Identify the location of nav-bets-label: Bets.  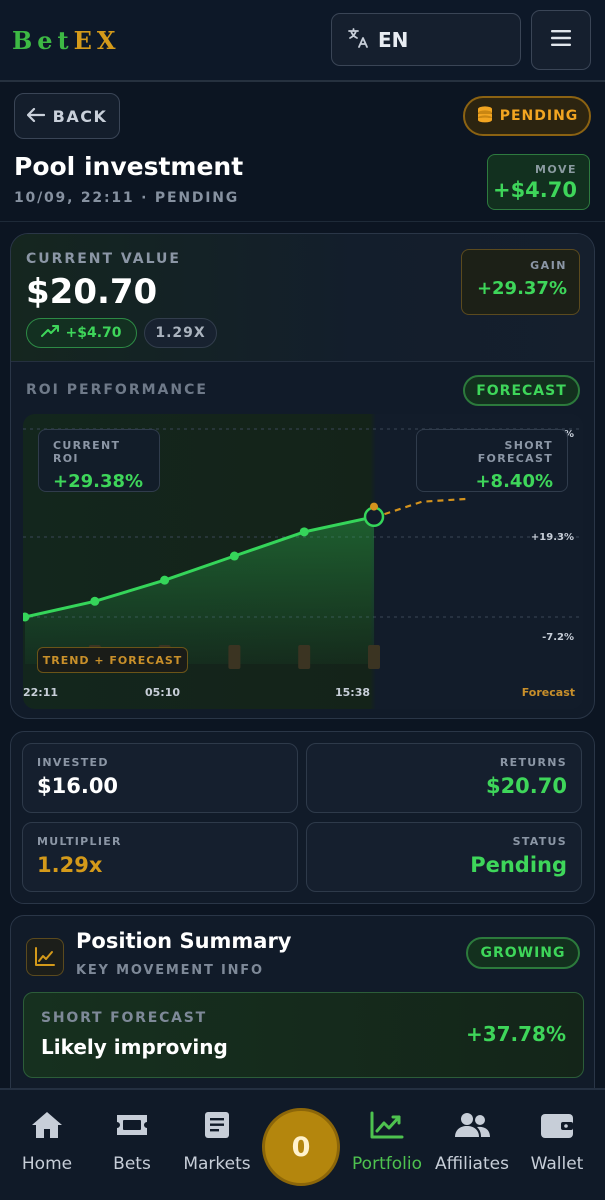
(132, 1164).